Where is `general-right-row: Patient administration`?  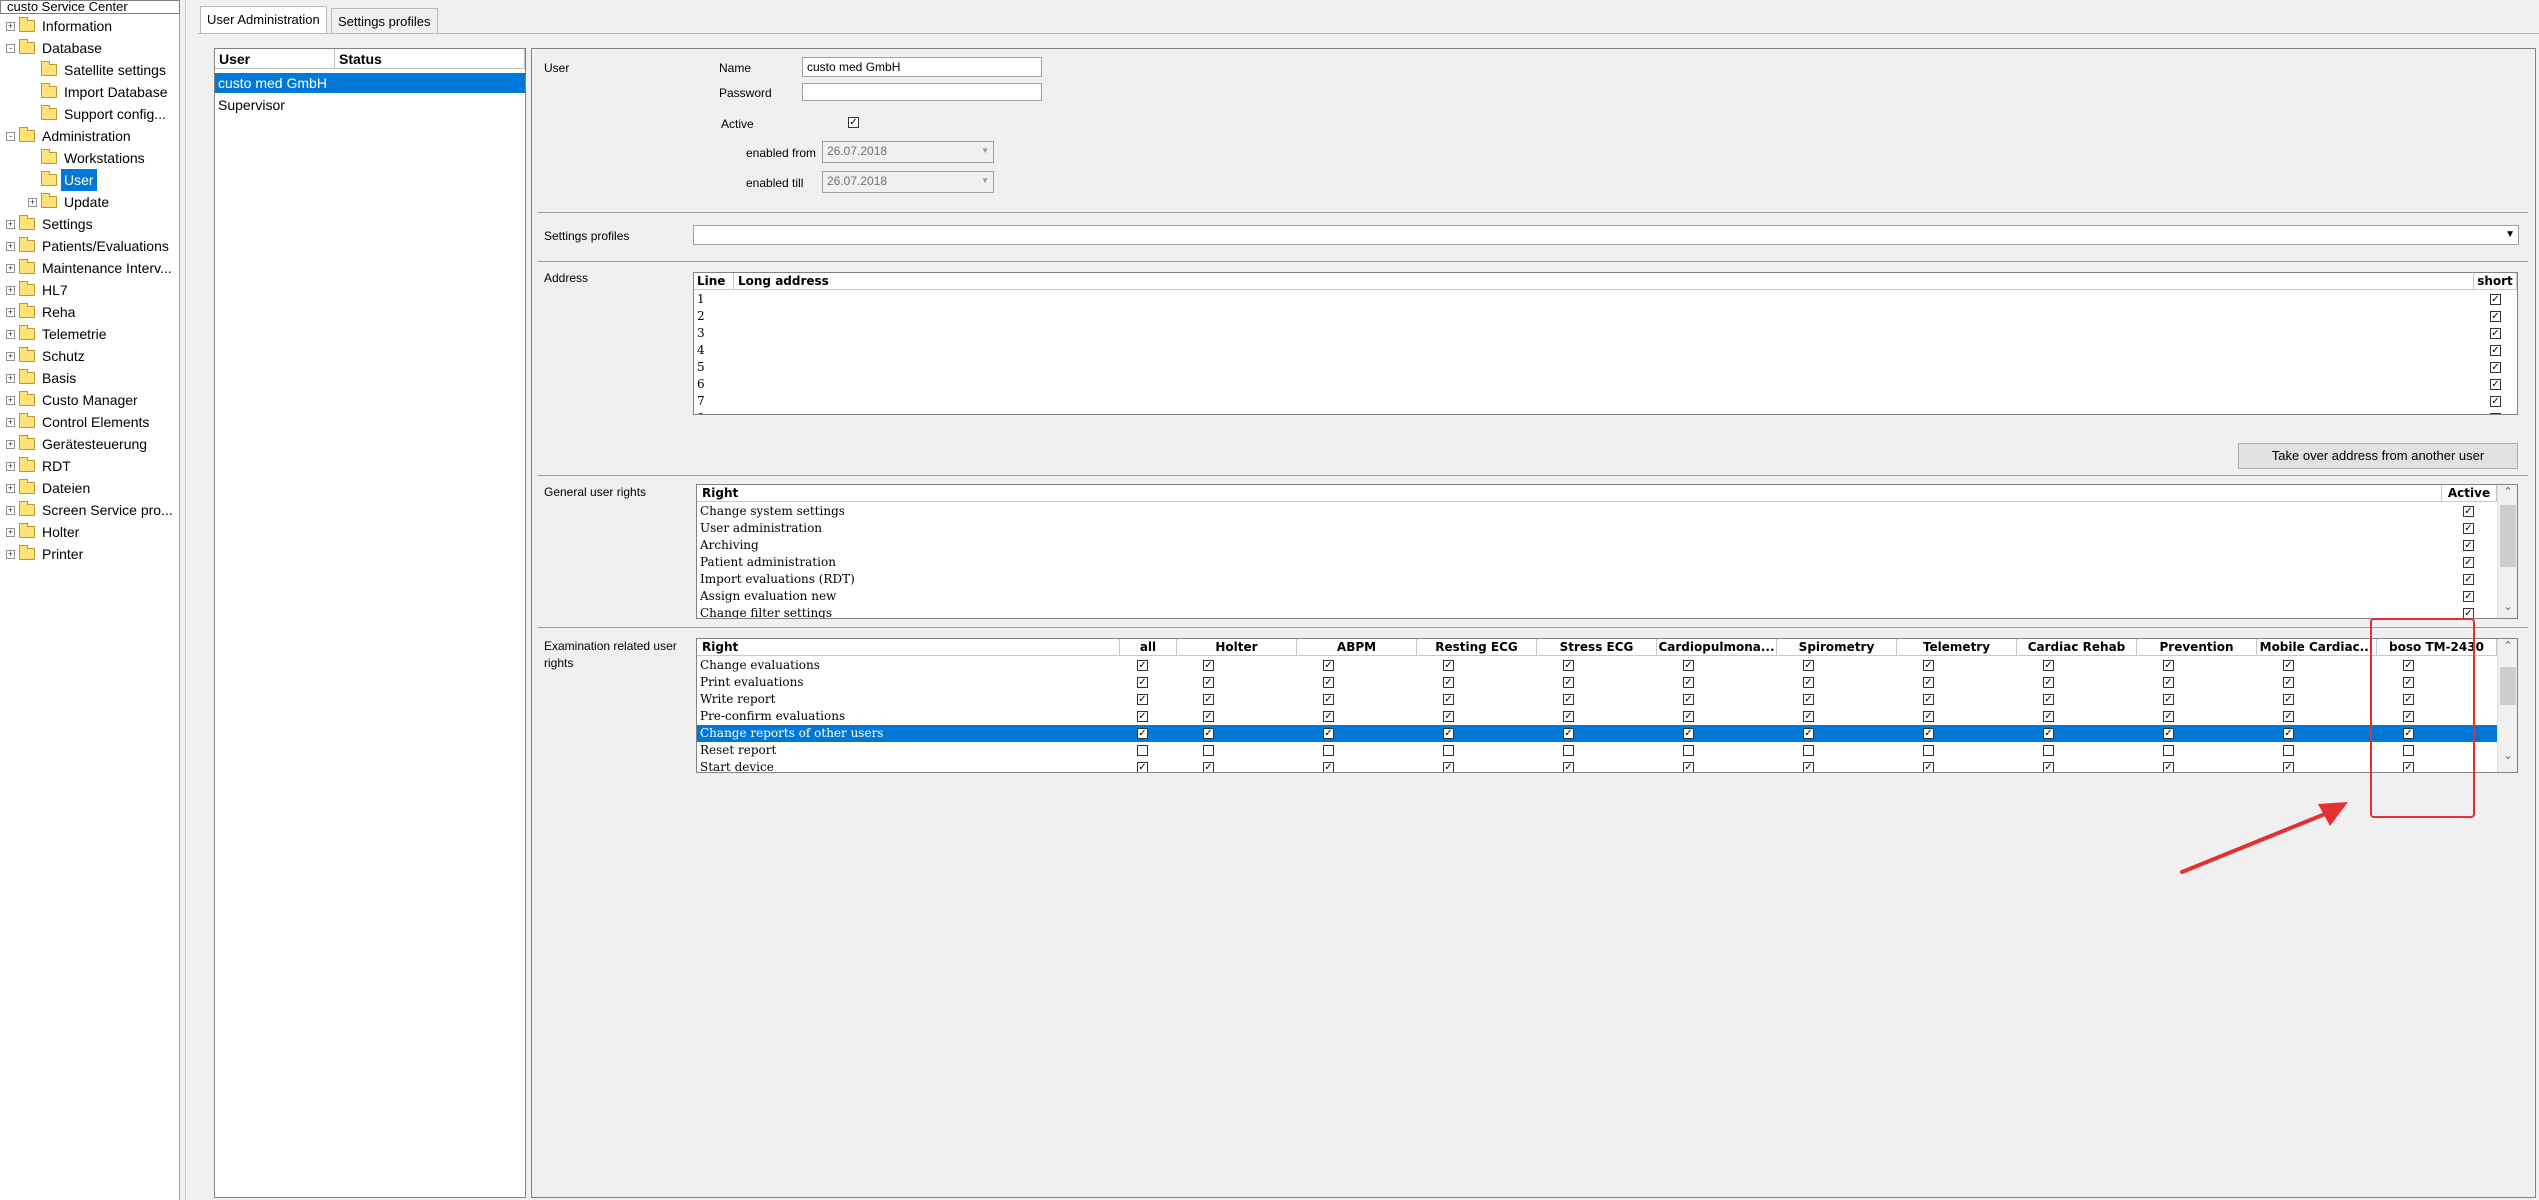
general-right-row: Patient administration is located at coordinates (1569, 562).